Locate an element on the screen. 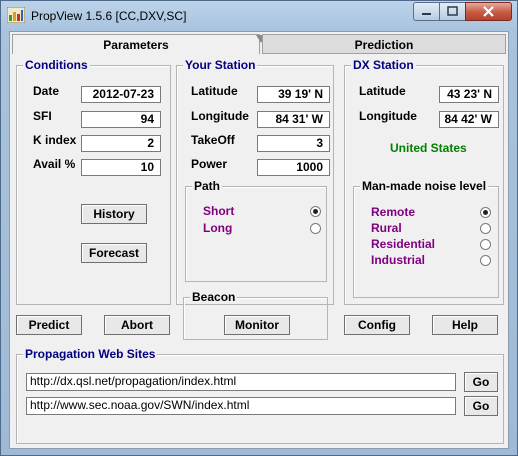 This screenshot has height=456, width=518. date-field: 2012-07-23 is located at coordinates (121, 94).